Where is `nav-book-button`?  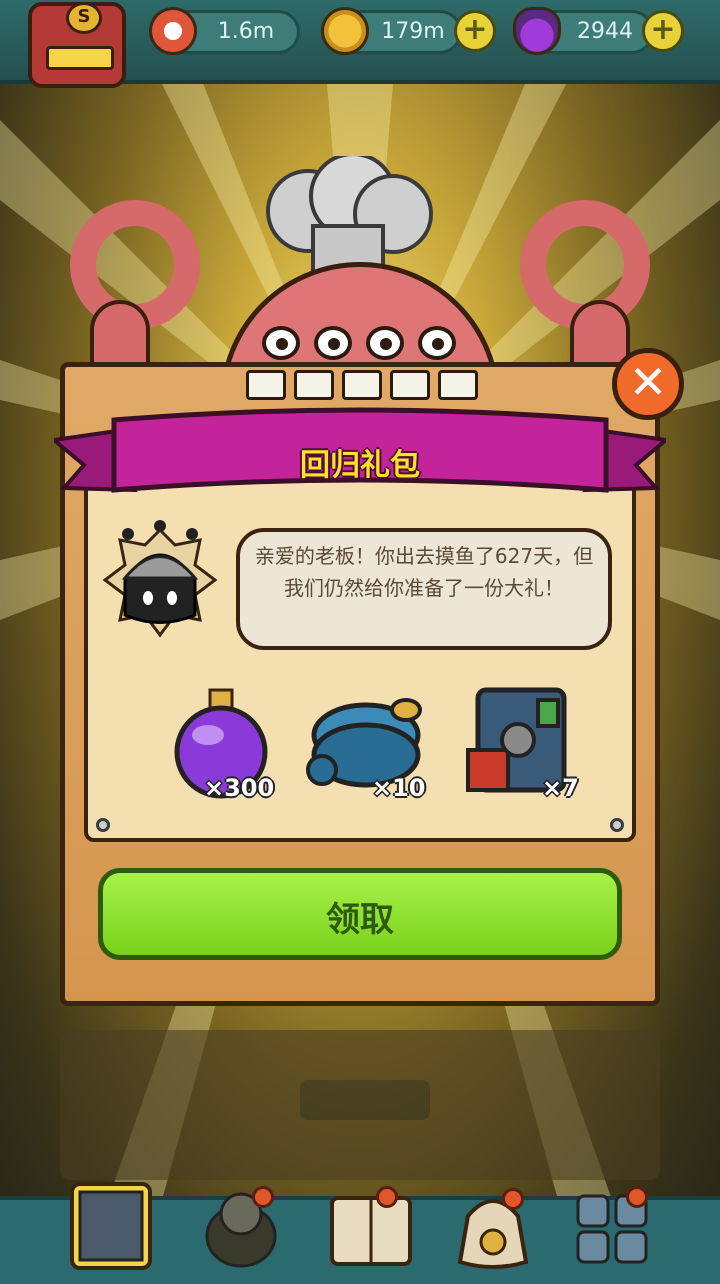
nav-book-button is located at coordinates (371, 1224).